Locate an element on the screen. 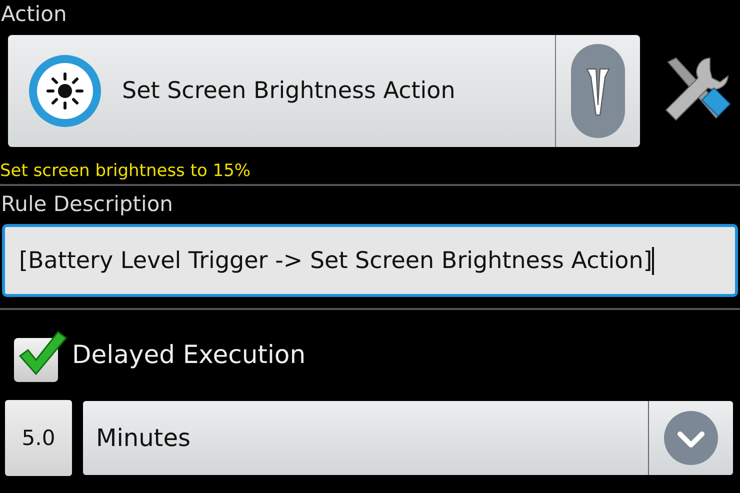 Image resolution: width=740 pixels, height=493 pixels. checkbox-label: Delayed Execution is located at coordinates (189, 354).